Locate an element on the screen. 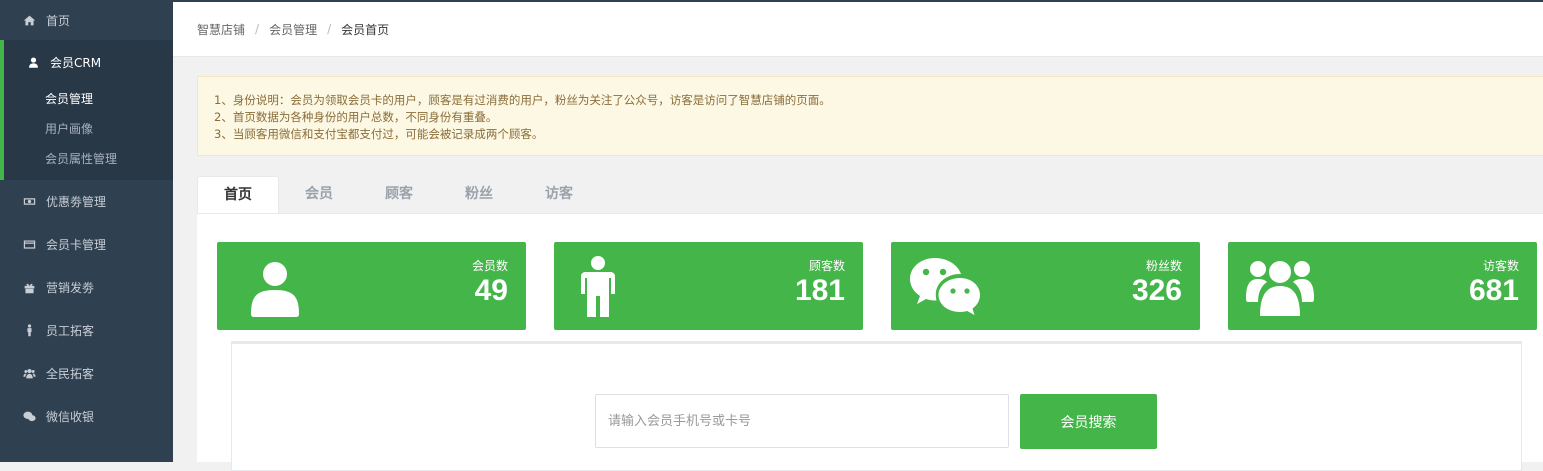 The width and height of the screenshot is (1543, 471). subnav-item-member-manage: 会员管理 is located at coordinates (88, 99).